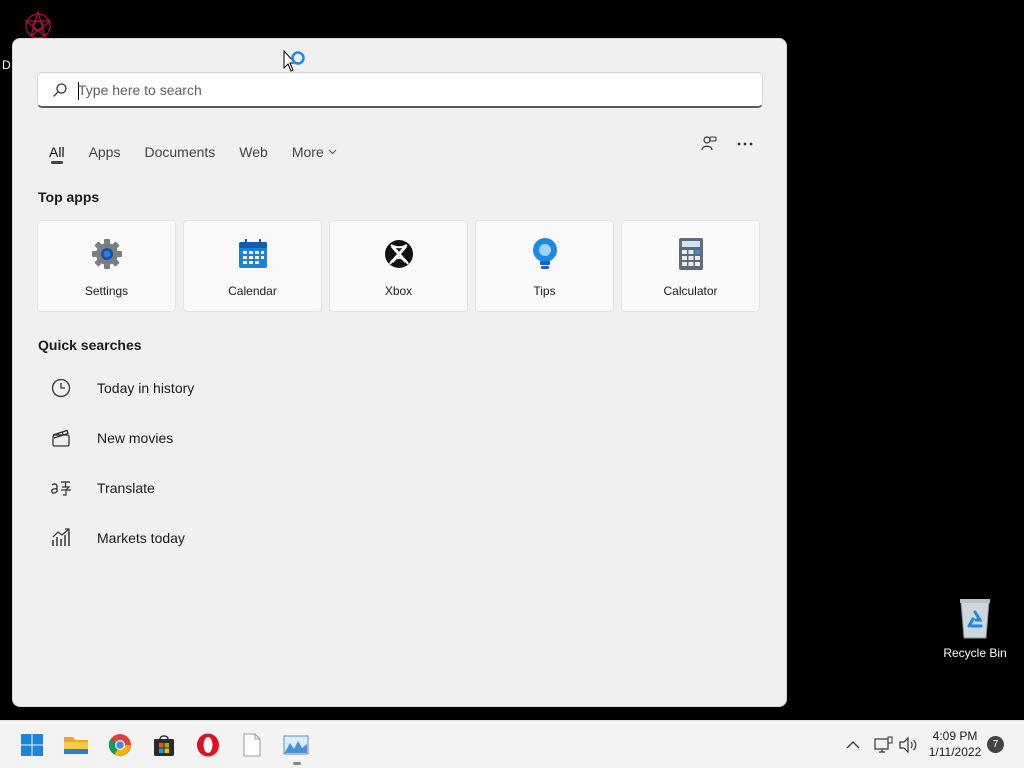 The width and height of the screenshot is (1024, 768). Describe the element at coordinates (545, 254) in the screenshot. I see `tips-icon` at that location.